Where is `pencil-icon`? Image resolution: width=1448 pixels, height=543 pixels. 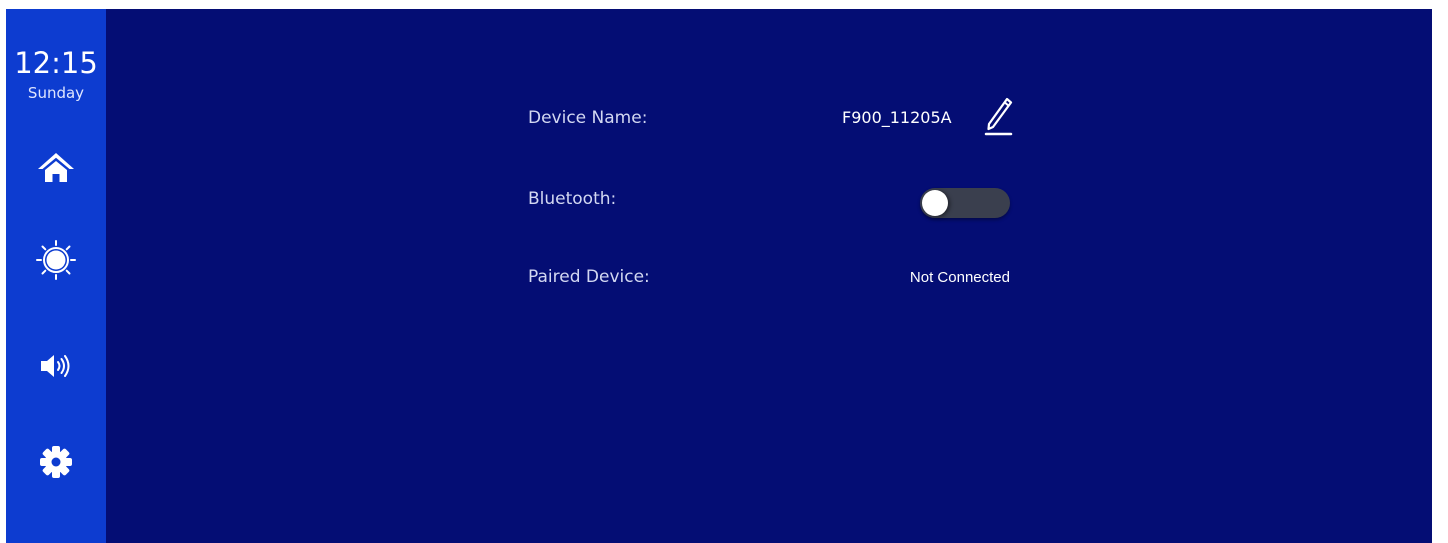 pencil-icon is located at coordinates (998, 116).